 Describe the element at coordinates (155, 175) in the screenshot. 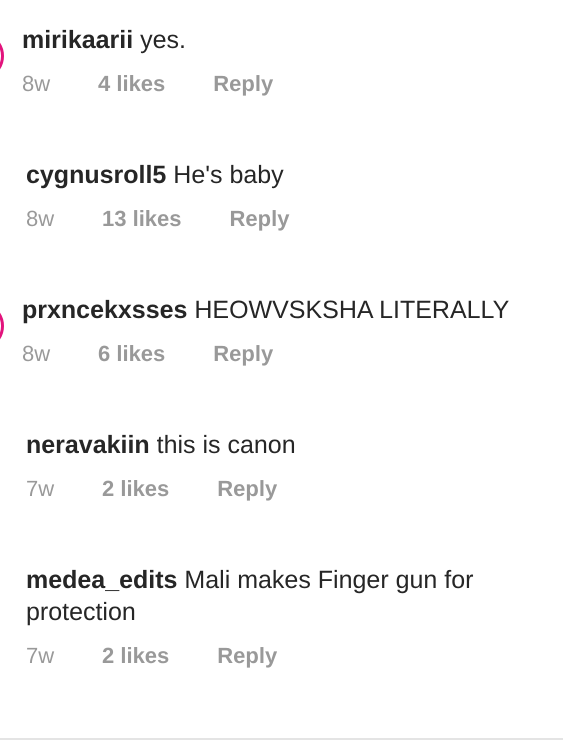

I see `comment-text: cygnusroll5 He's baby` at that location.